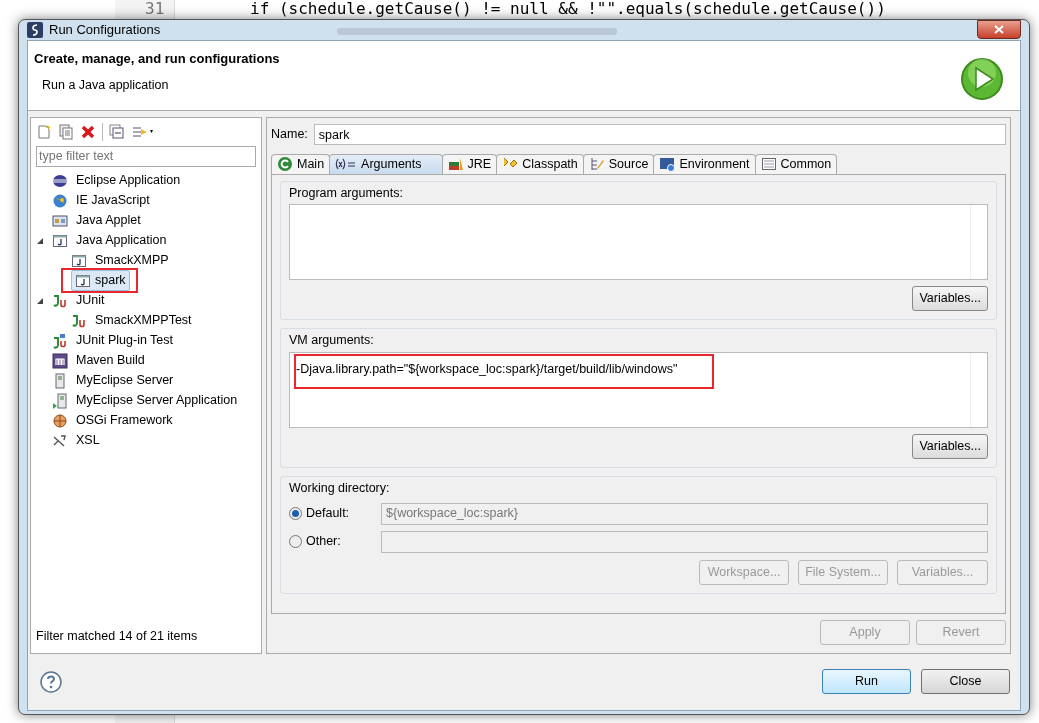 The height and width of the screenshot is (723, 1039). I want to click on close-icon, so click(999, 29).